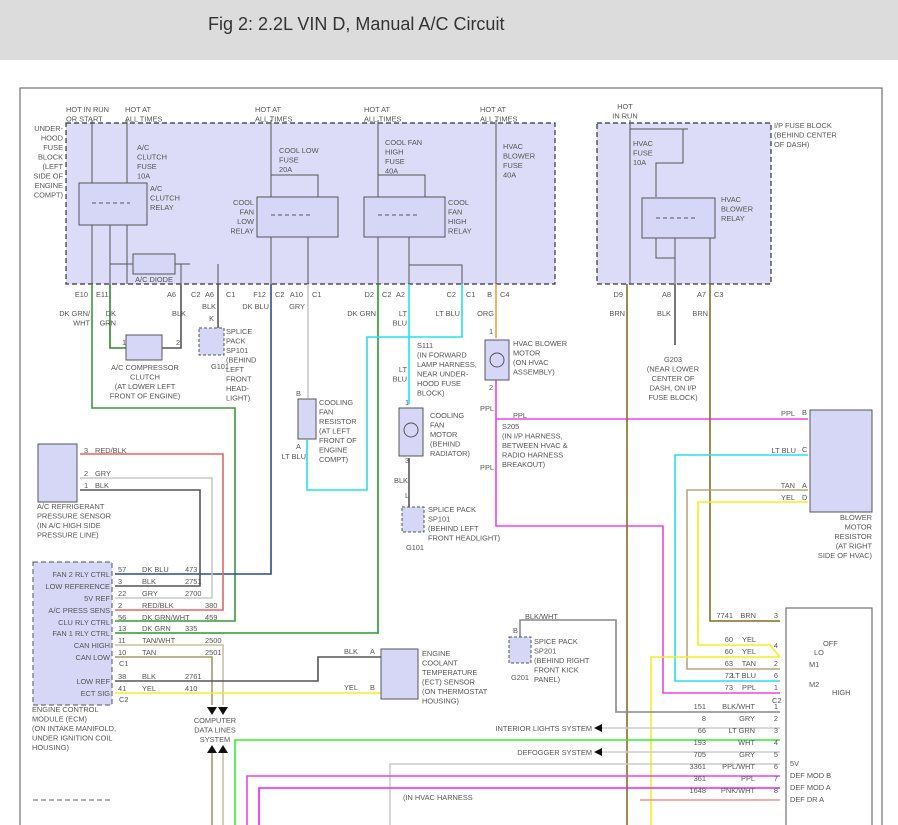 The width and height of the screenshot is (898, 825). I want to click on ps-p1-label: 1, so click(86, 485).